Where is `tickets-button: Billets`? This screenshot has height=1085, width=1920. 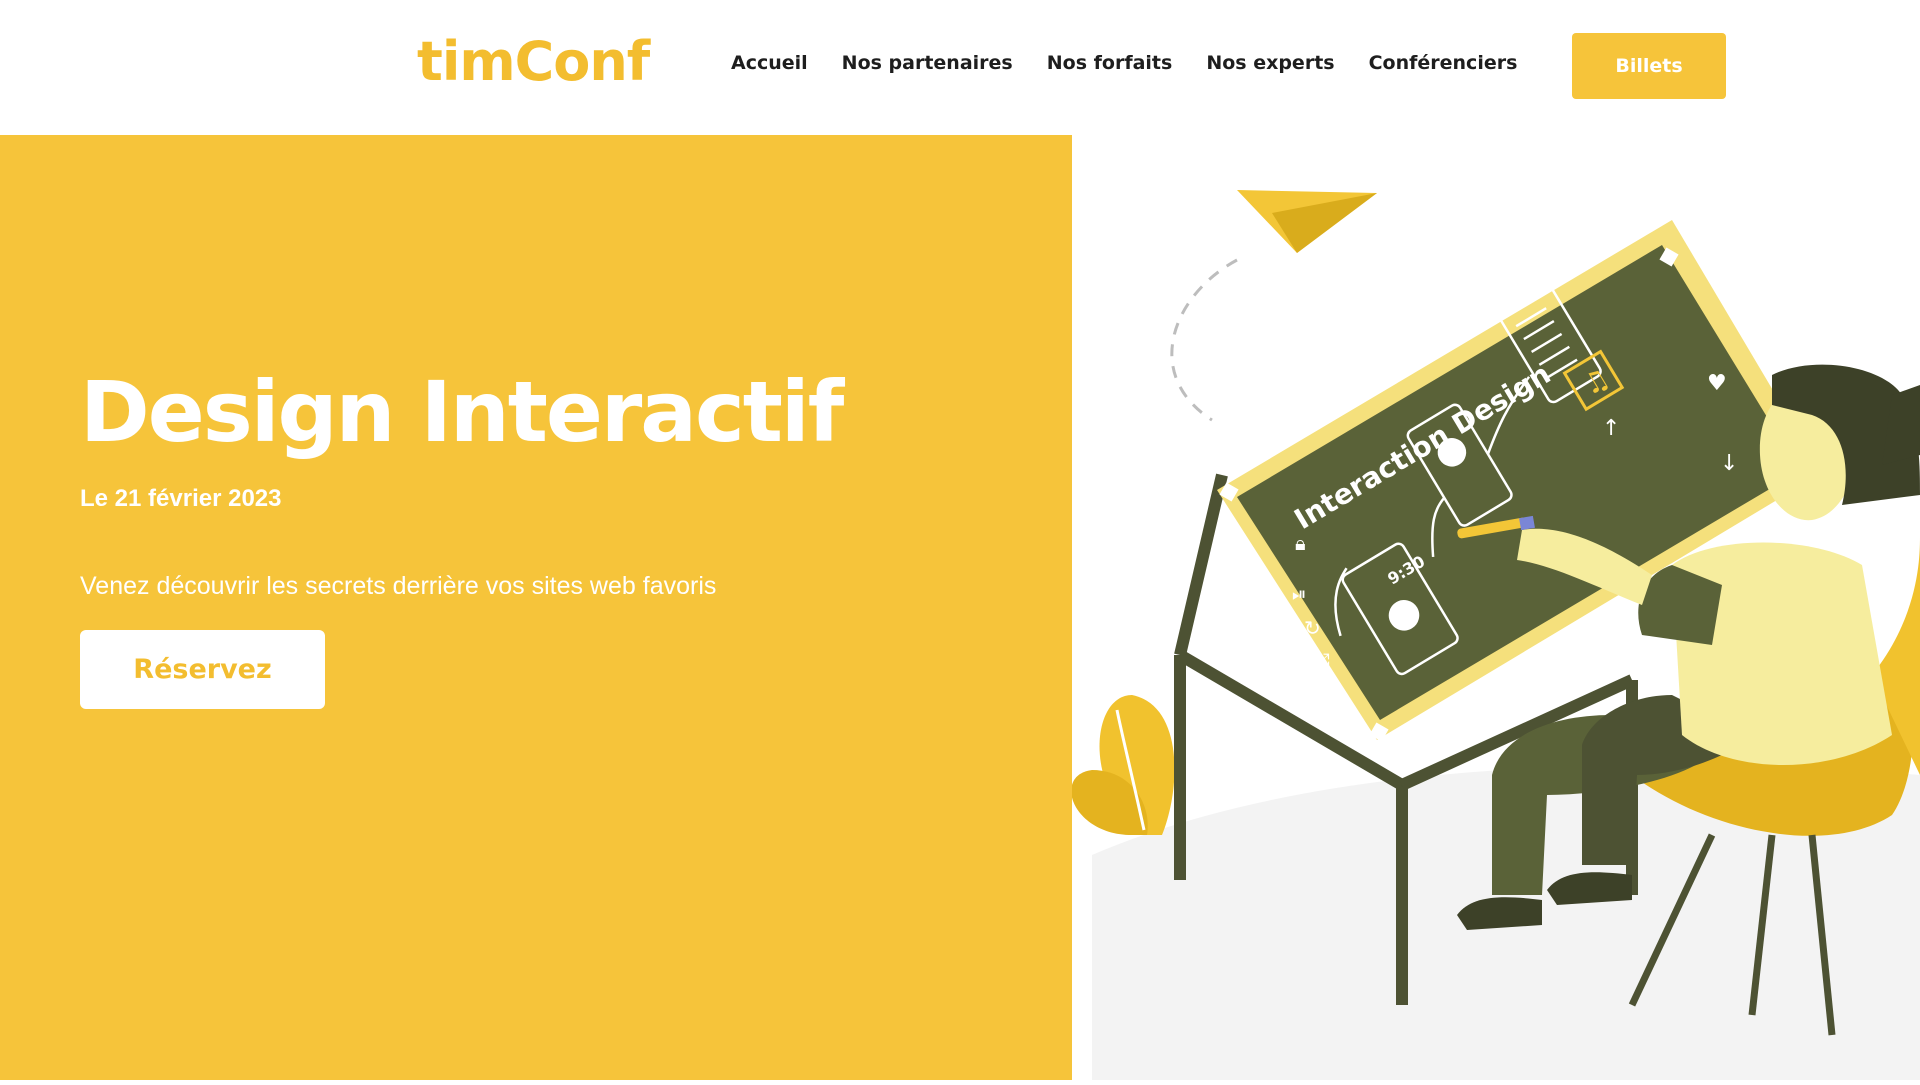
tickets-button: Billets is located at coordinates (1649, 66).